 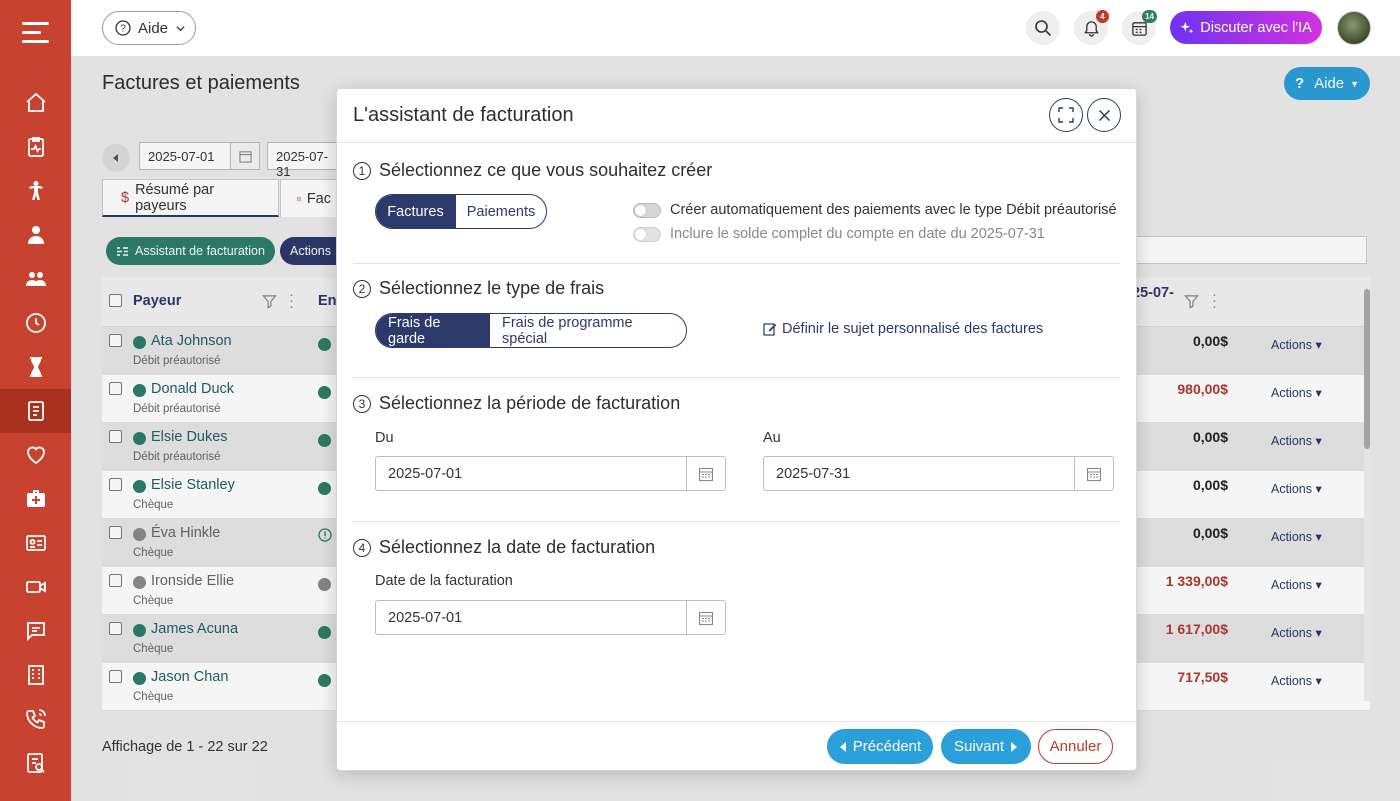 What do you see at coordinates (770, 329) in the screenshot?
I see `edit-icon` at bounding box center [770, 329].